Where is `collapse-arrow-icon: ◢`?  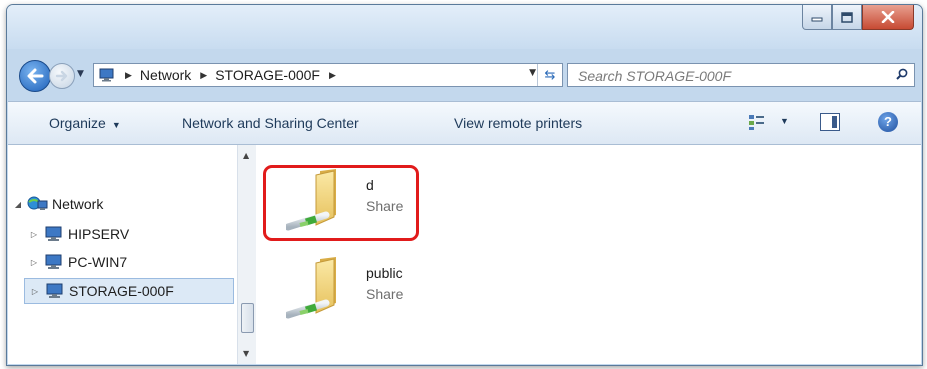
collapse-arrow-icon: ◢ is located at coordinates (18, 204).